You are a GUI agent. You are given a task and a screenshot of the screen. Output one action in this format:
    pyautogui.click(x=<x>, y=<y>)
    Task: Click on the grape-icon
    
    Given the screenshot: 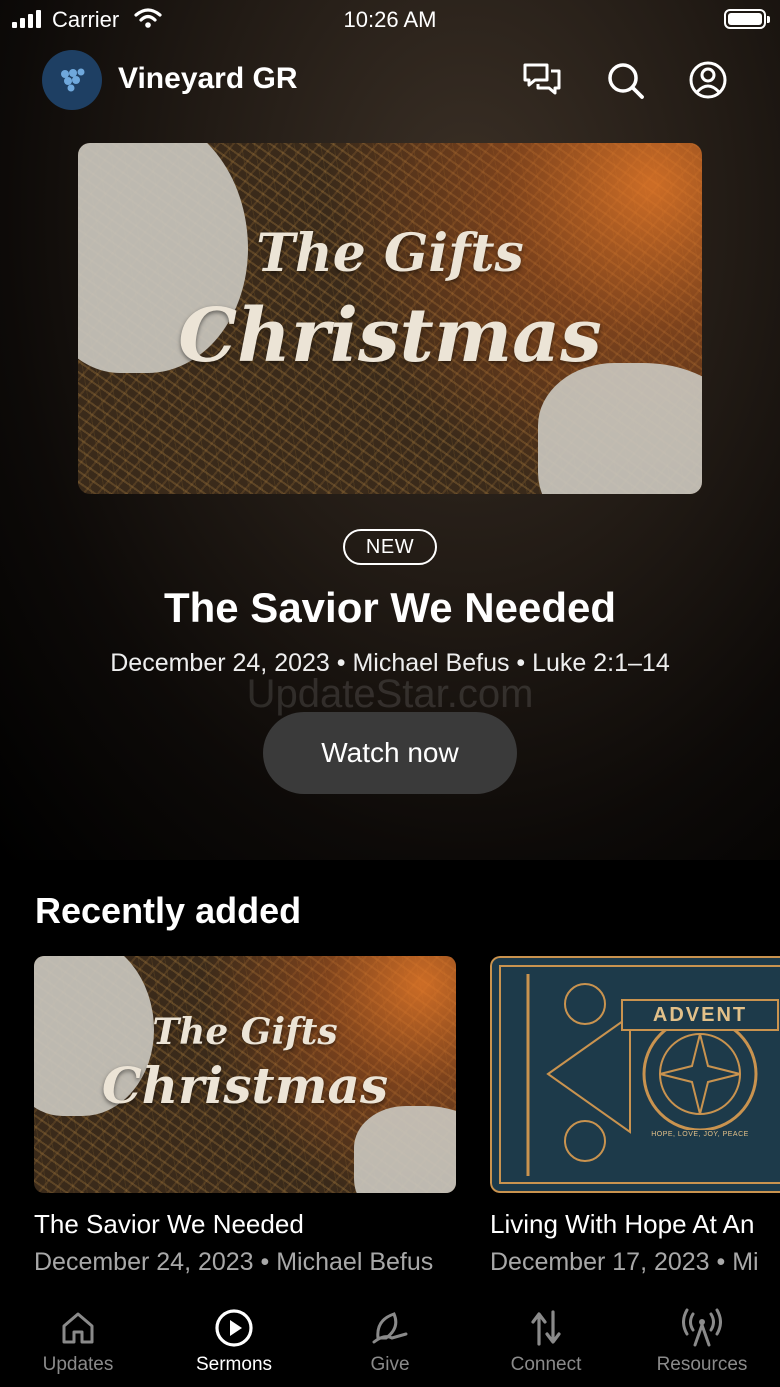 What is the action you would take?
    pyautogui.click(x=73, y=80)
    